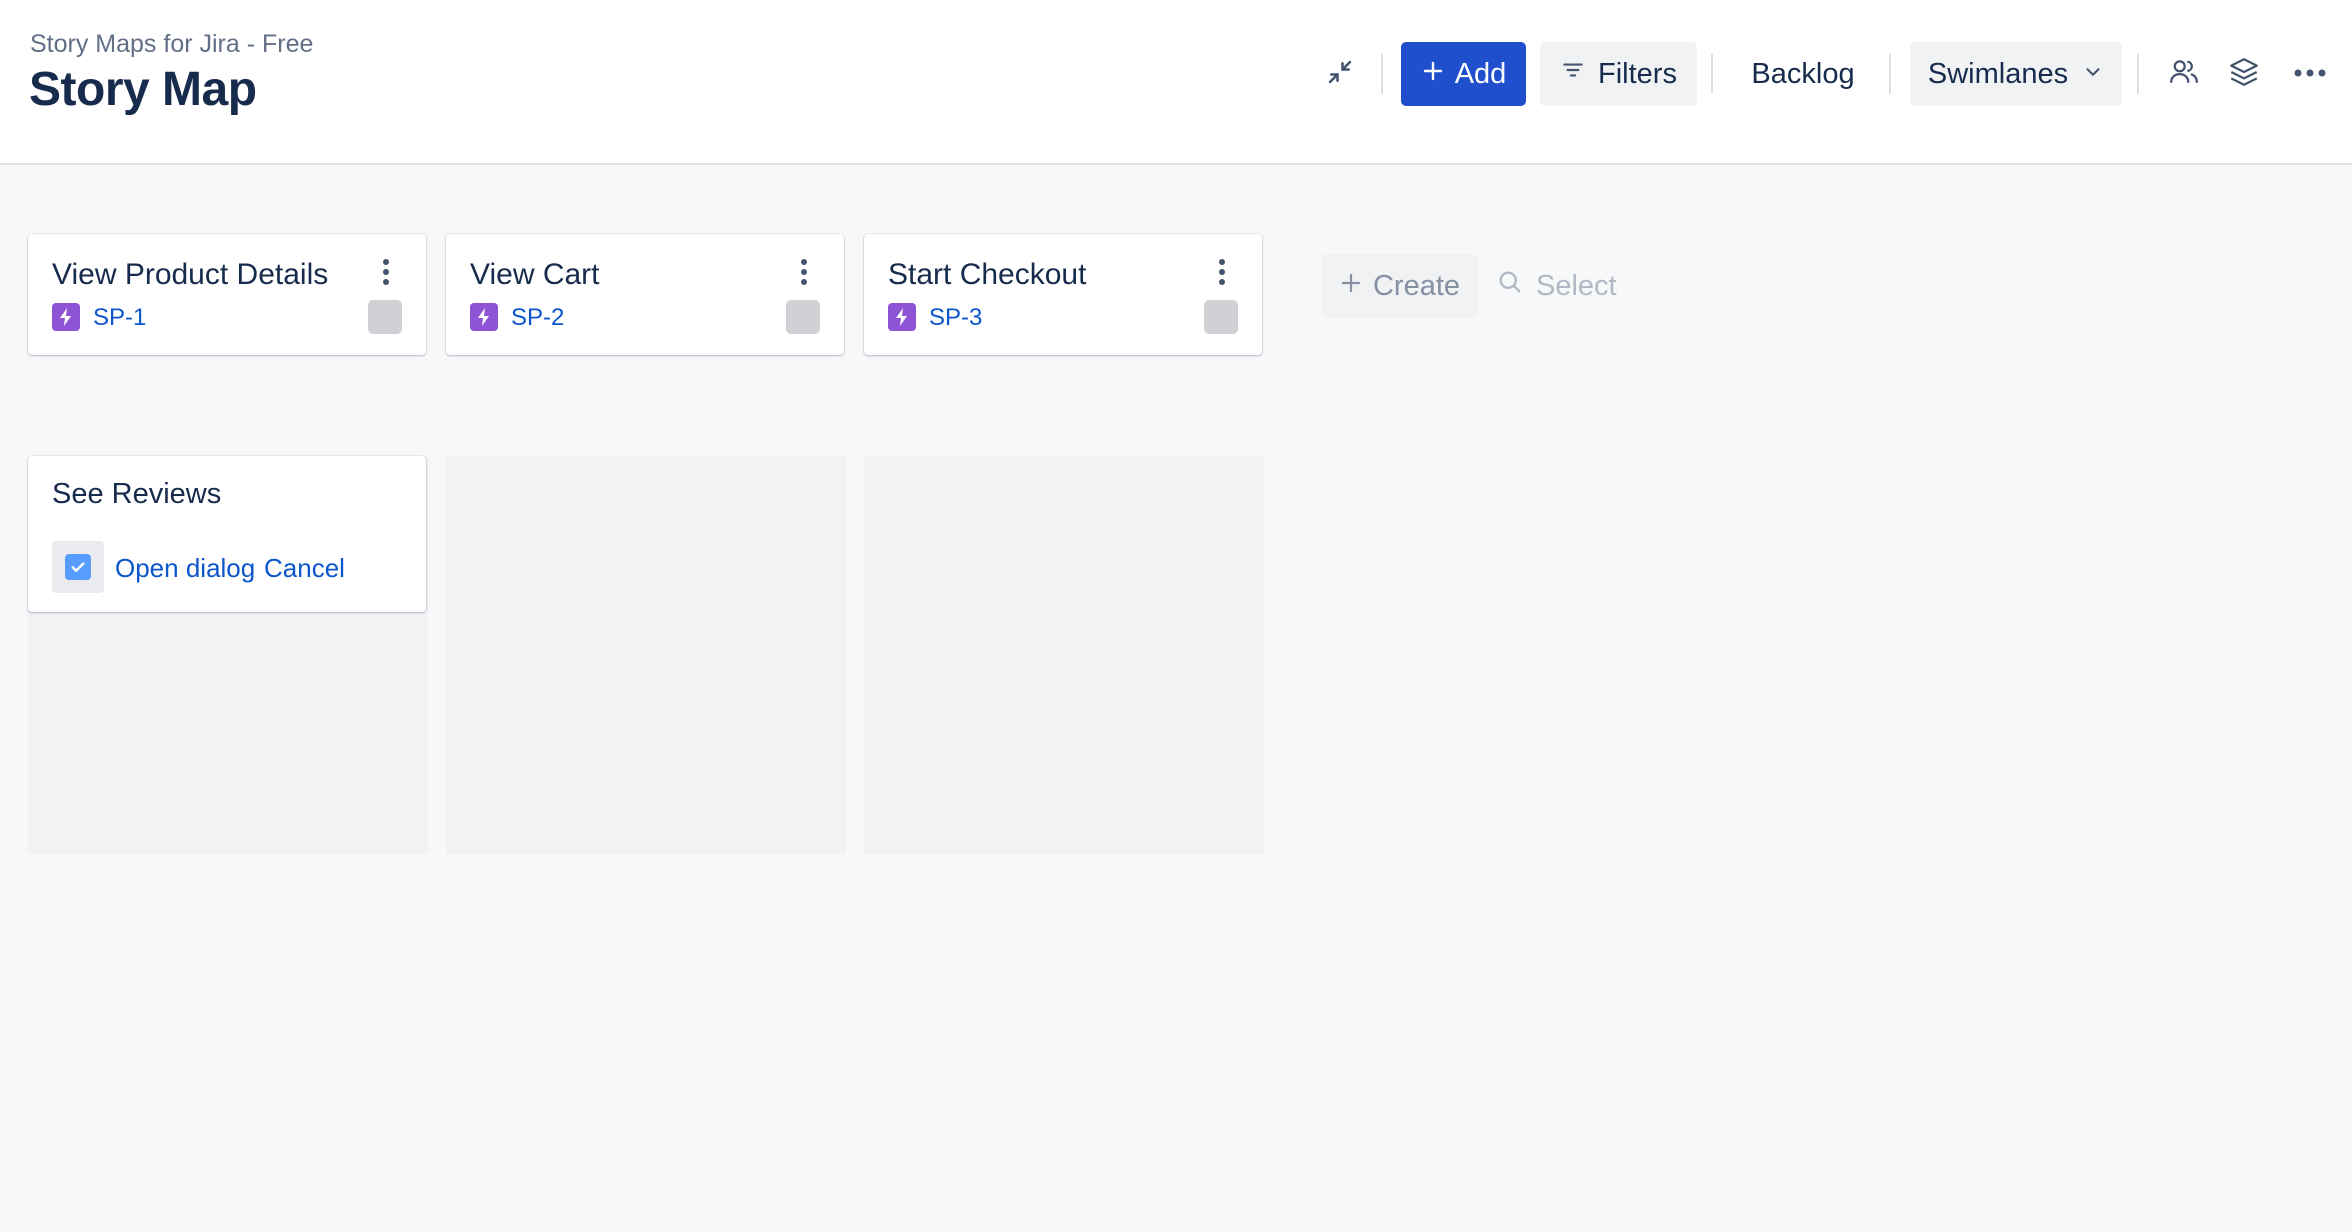  I want to click on page-title: Story Map, so click(143, 89).